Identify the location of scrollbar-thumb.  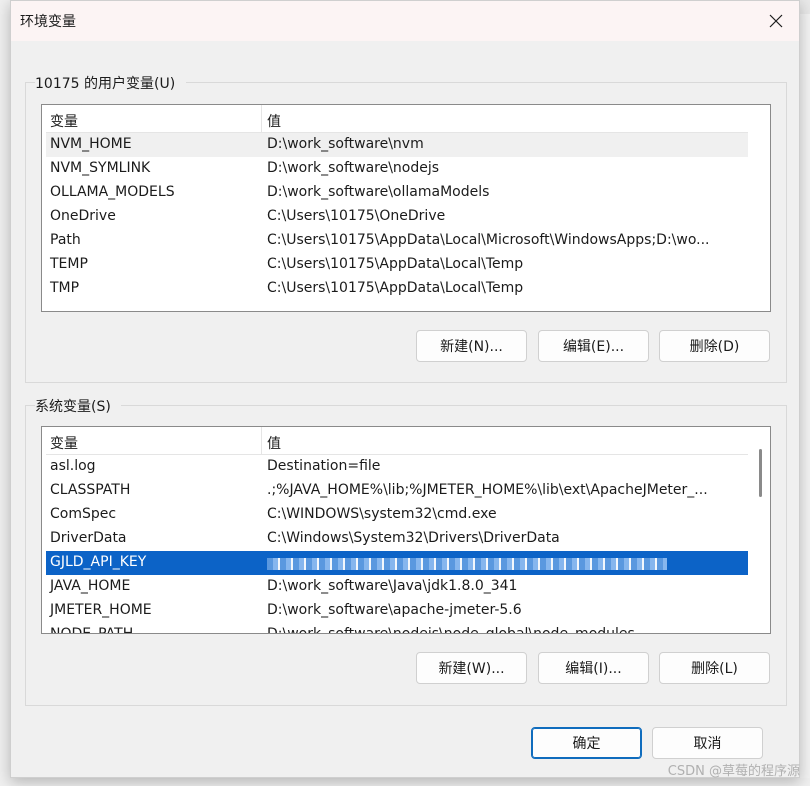
(760, 473).